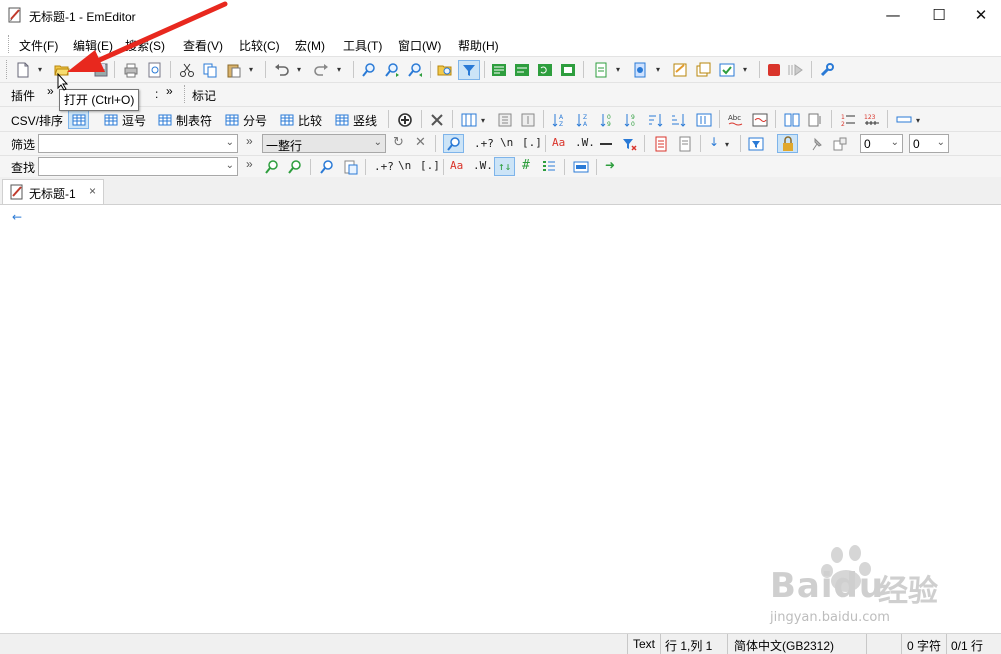 Image resolution: width=1001 pixels, height=654 pixels. Describe the element at coordinates (232, 120) in the screenshot. I see `semicolon-table-icon` at that location.